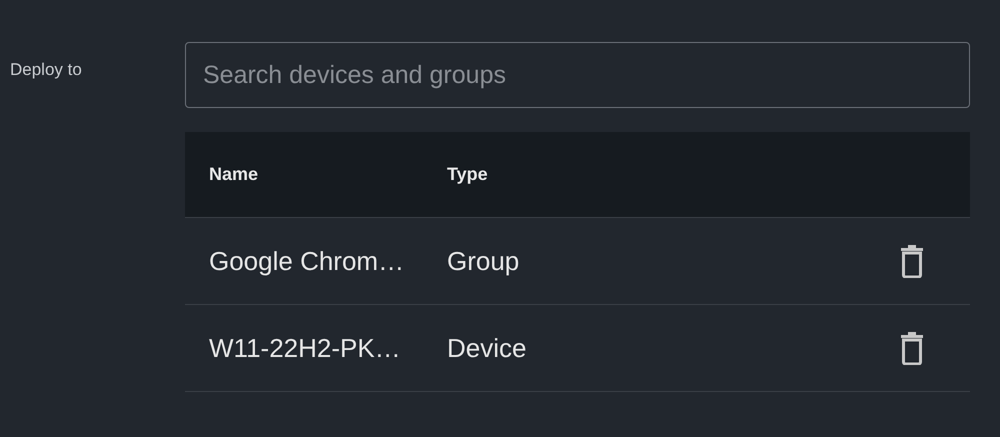 This screenshot has width=1000, height=437. Describe the element at coordinates (233, 174) in the screenshot. I see `column-header: Name` at that location.